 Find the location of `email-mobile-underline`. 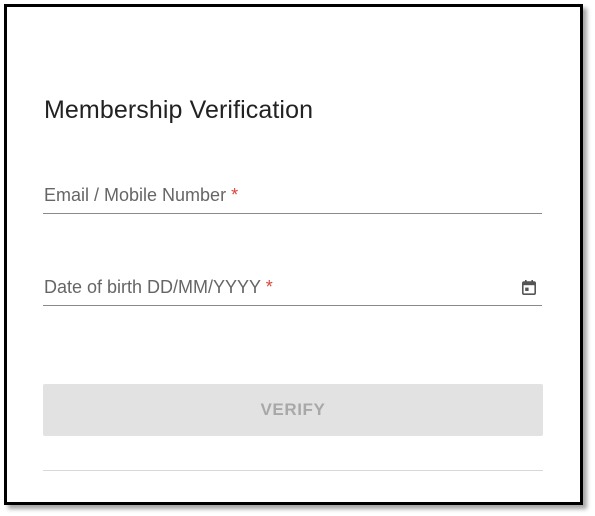

email-mobile-underline is located at coordinates (292, 213).